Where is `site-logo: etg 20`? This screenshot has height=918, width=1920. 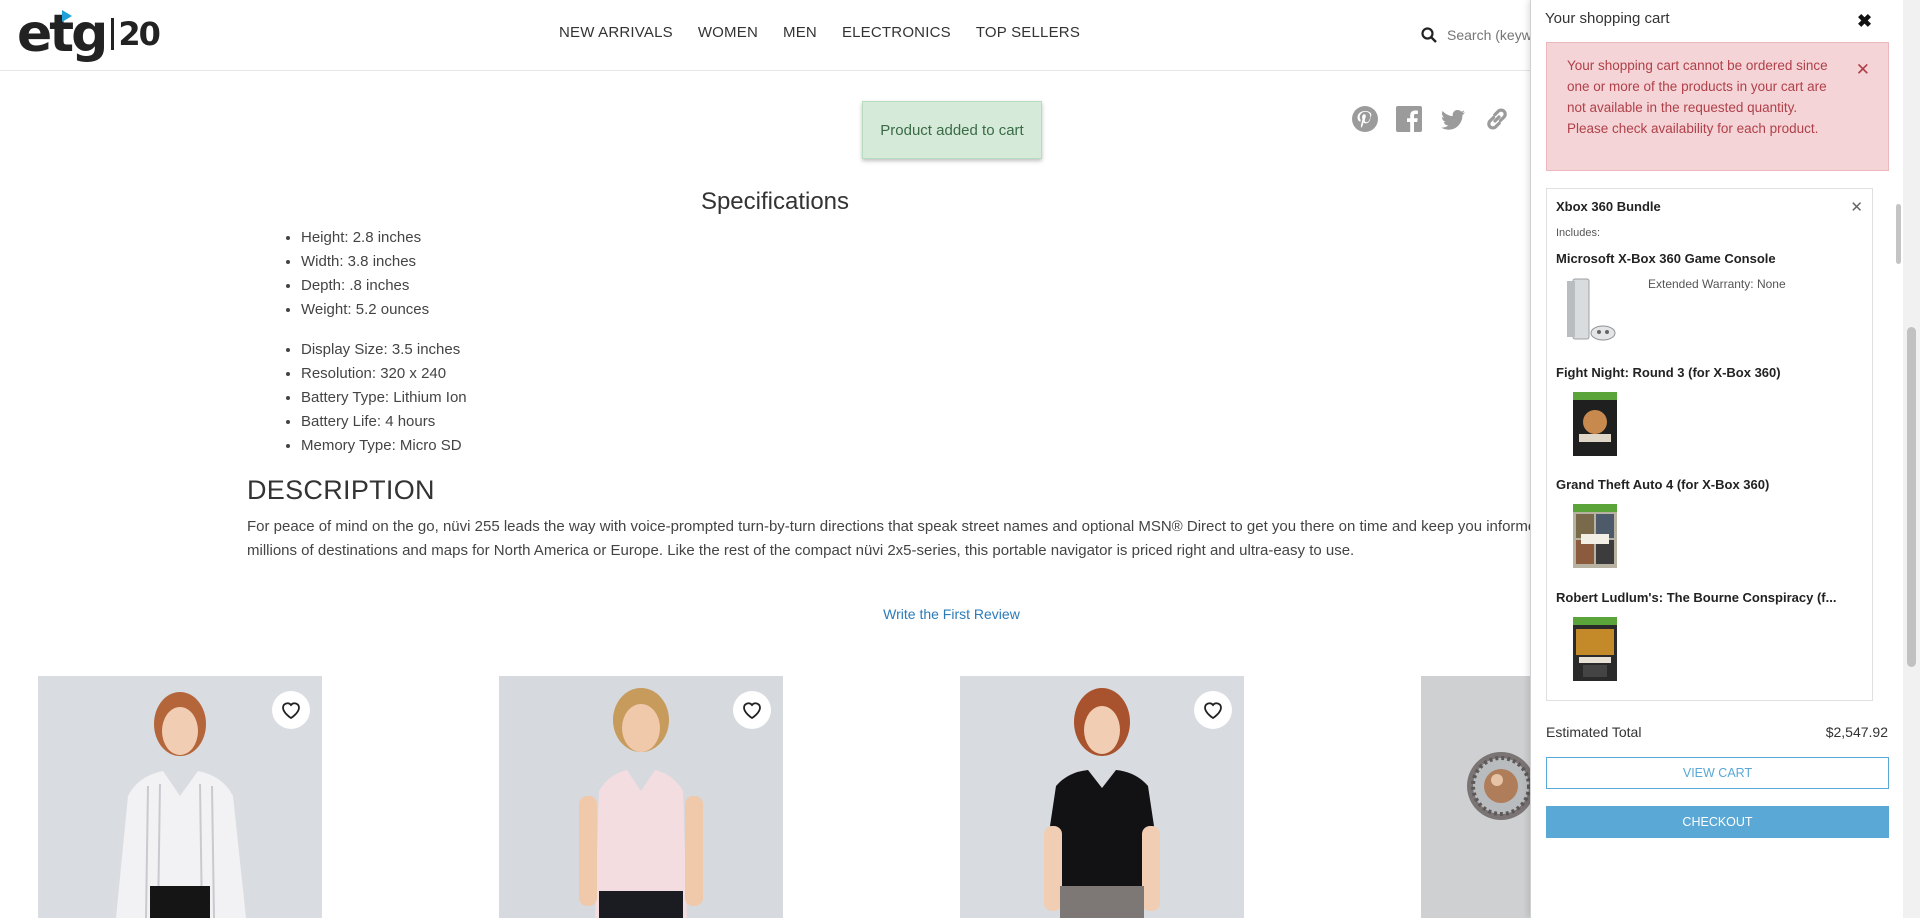 site-logo: etg 20 is located at coordinates (89, 34).